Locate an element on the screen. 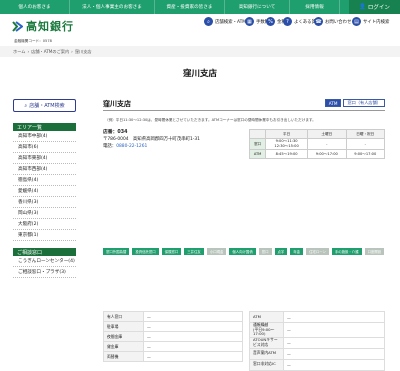 Image resolution: width=400 pixels, height=371 pixels. header-nav-site-search: ▤ サイト内検索 is located at coordinates (370, 21).